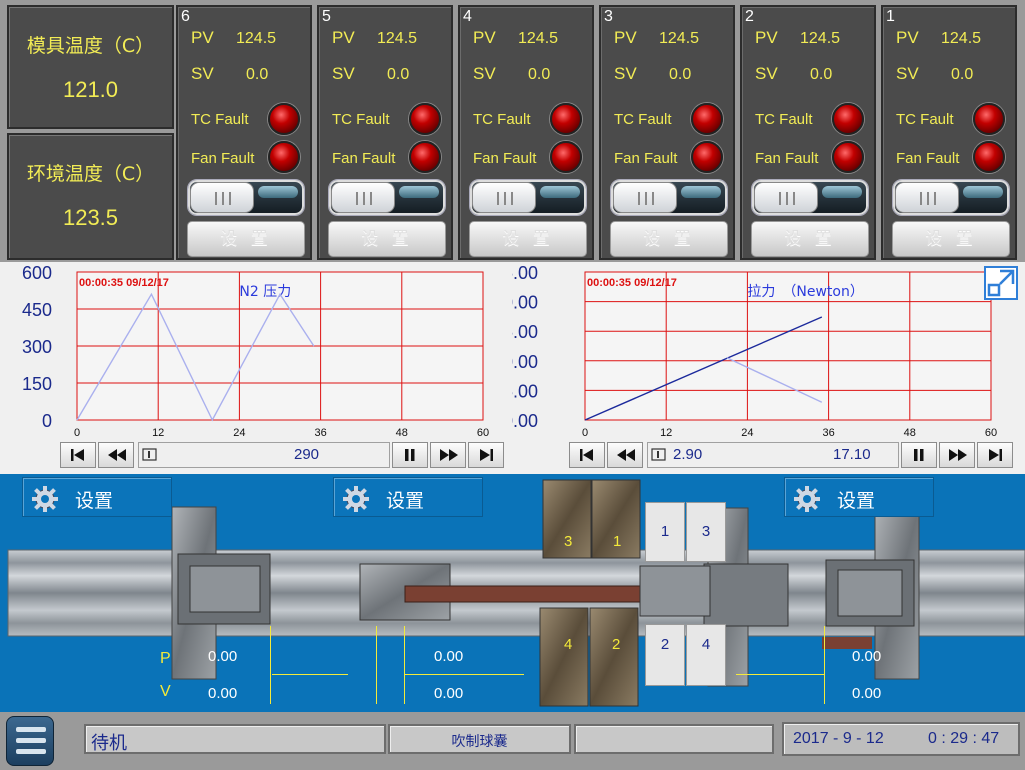  I want to click on menu-icon, so click(30, 741).